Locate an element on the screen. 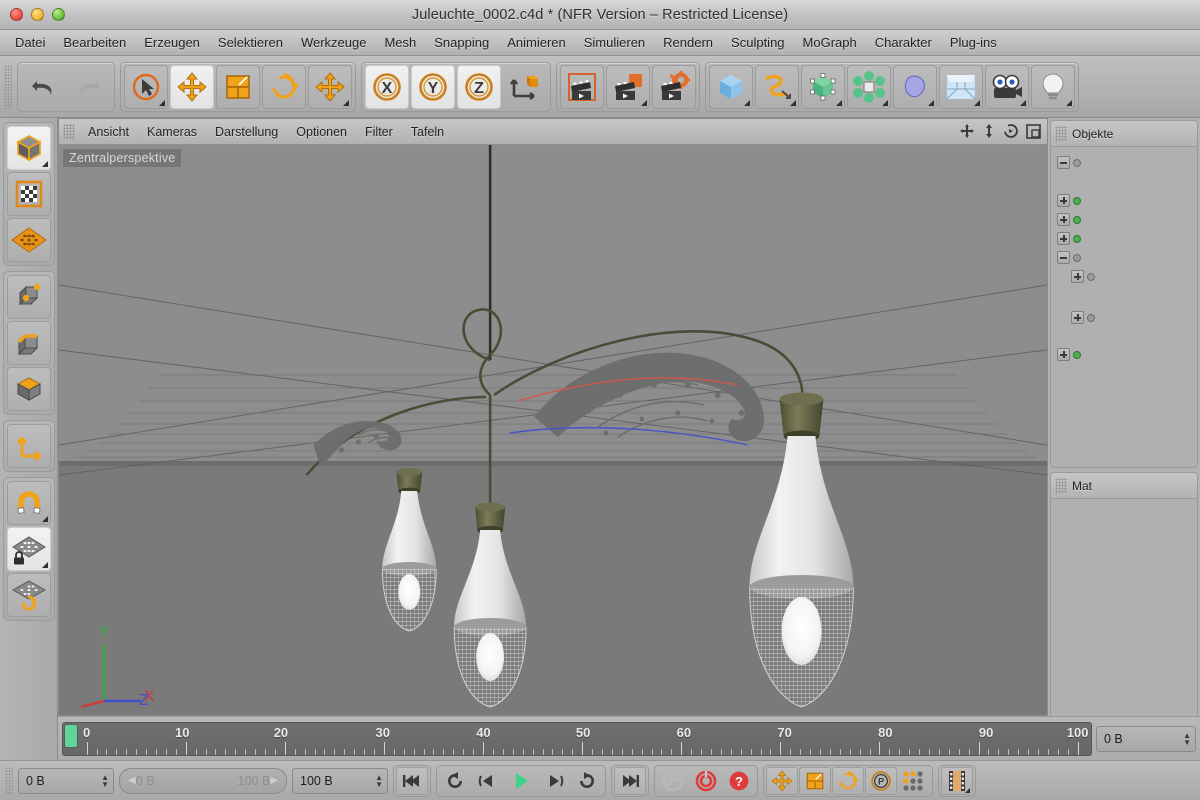 The height and width of the screenshot is (800, 1200). collapse-icon is located at coordinates (1063, 257).